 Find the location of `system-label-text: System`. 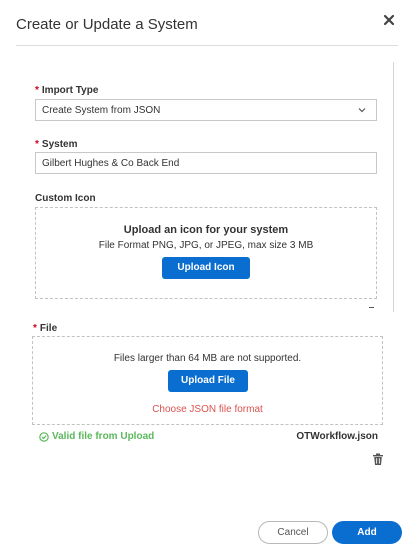

system-label-text: System is located at coordinates (59, 144).